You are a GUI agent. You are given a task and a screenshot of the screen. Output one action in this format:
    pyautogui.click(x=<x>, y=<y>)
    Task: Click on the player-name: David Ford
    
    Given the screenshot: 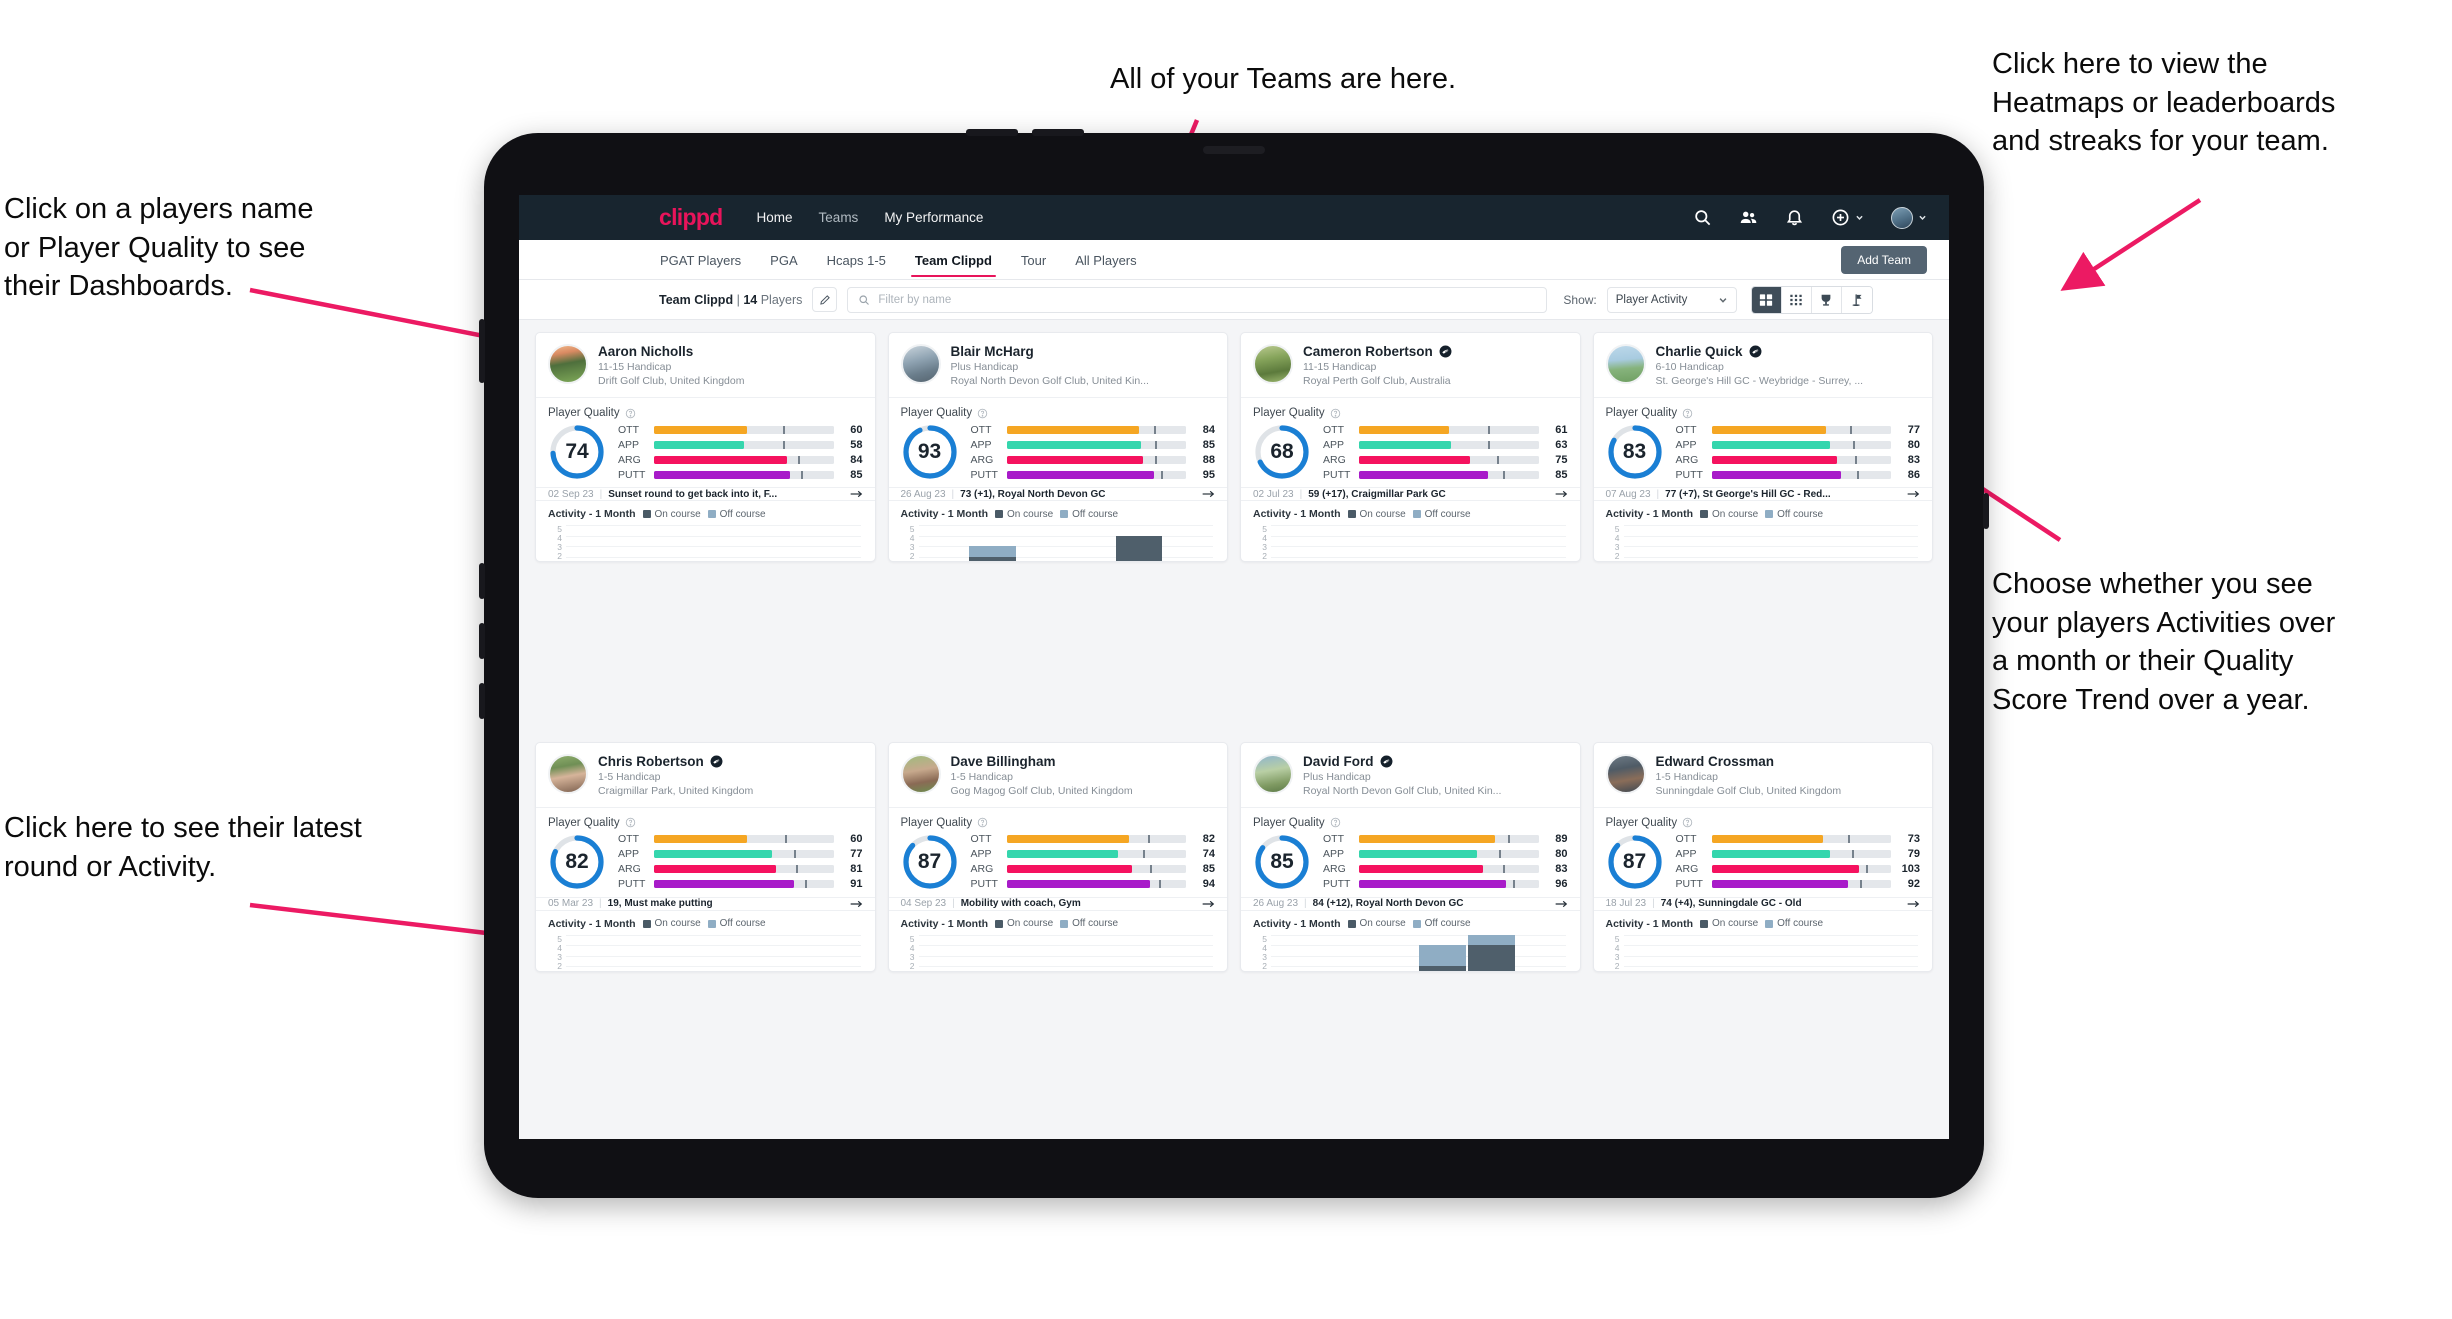 What is the action you would take?
    pyautogui.click(x=1338, y=761)
    